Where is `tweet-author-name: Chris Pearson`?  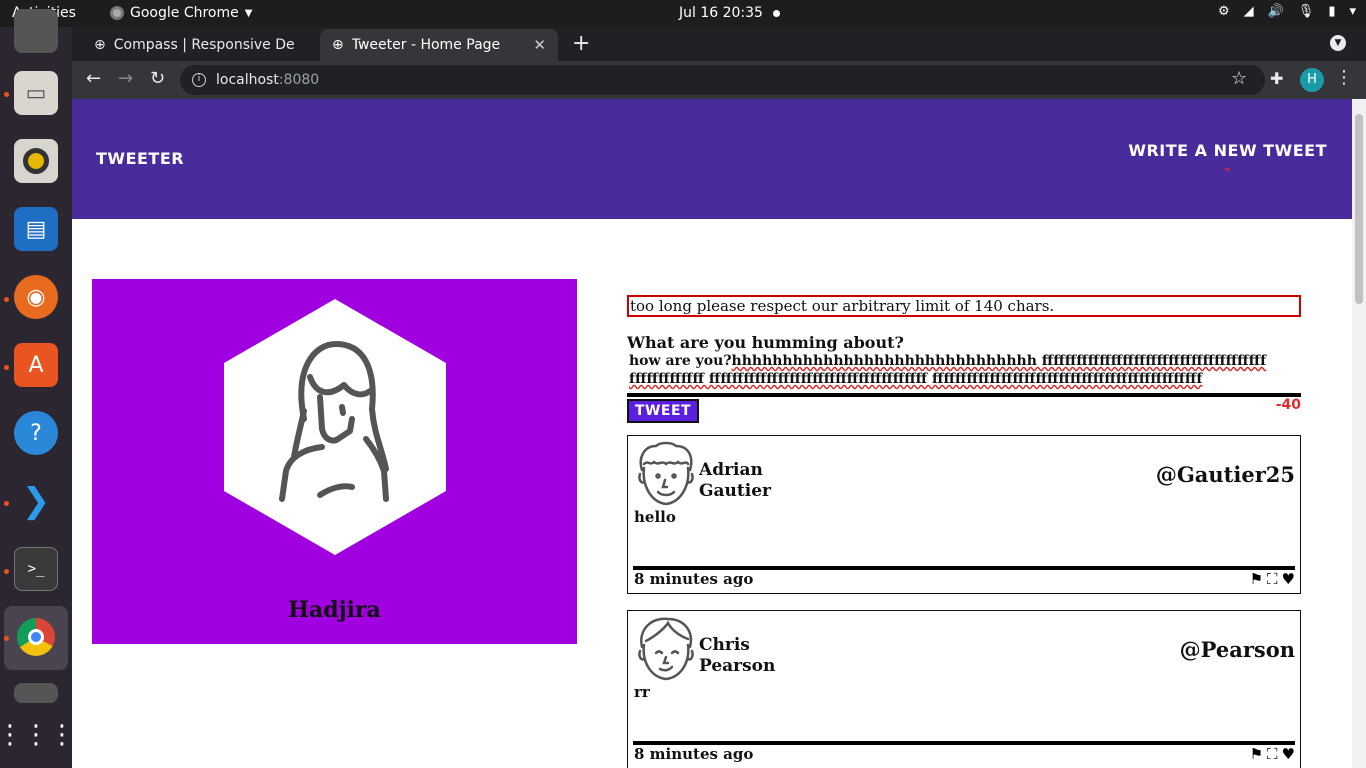
tweet-author-name: Chris Pearson is located at coordinates (737, 655).